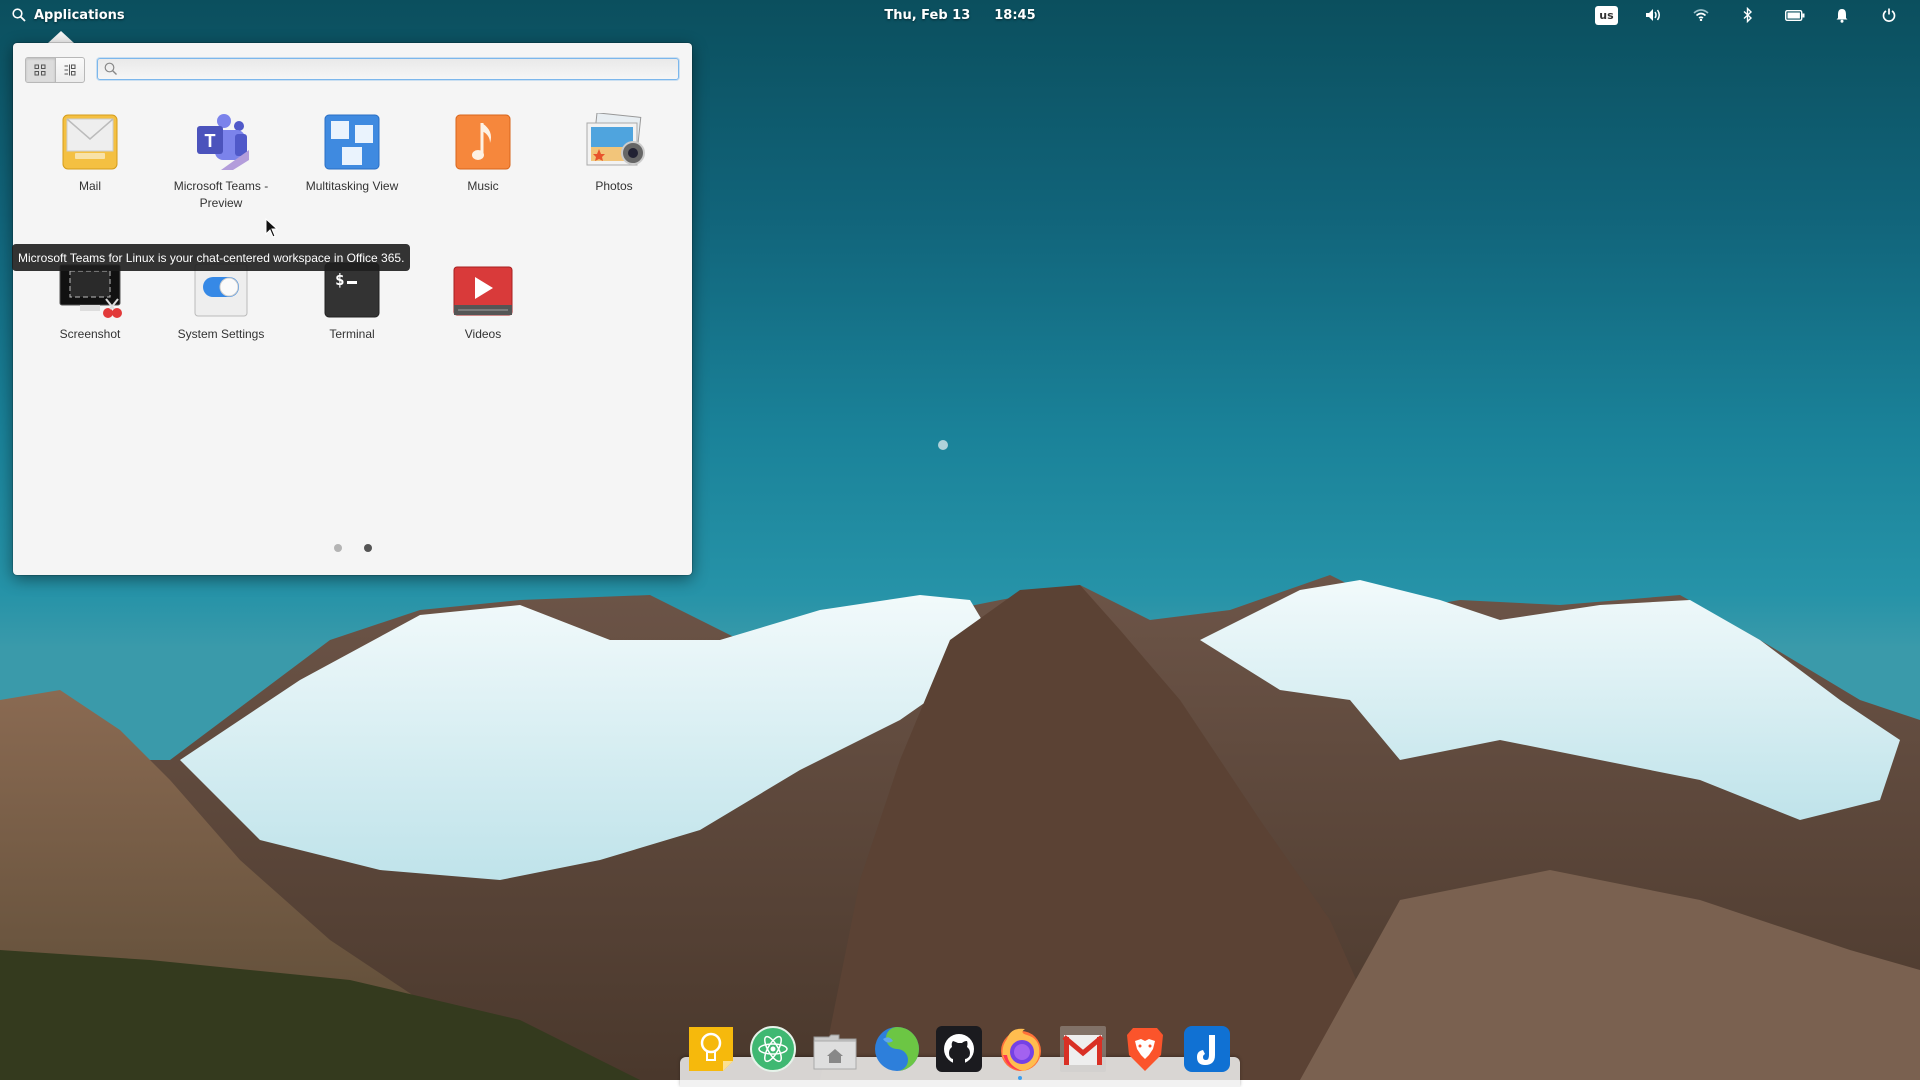 This screenshot has height=1087, width=1920. I want to click on bluetooth-indicator, so click(1747, 15).